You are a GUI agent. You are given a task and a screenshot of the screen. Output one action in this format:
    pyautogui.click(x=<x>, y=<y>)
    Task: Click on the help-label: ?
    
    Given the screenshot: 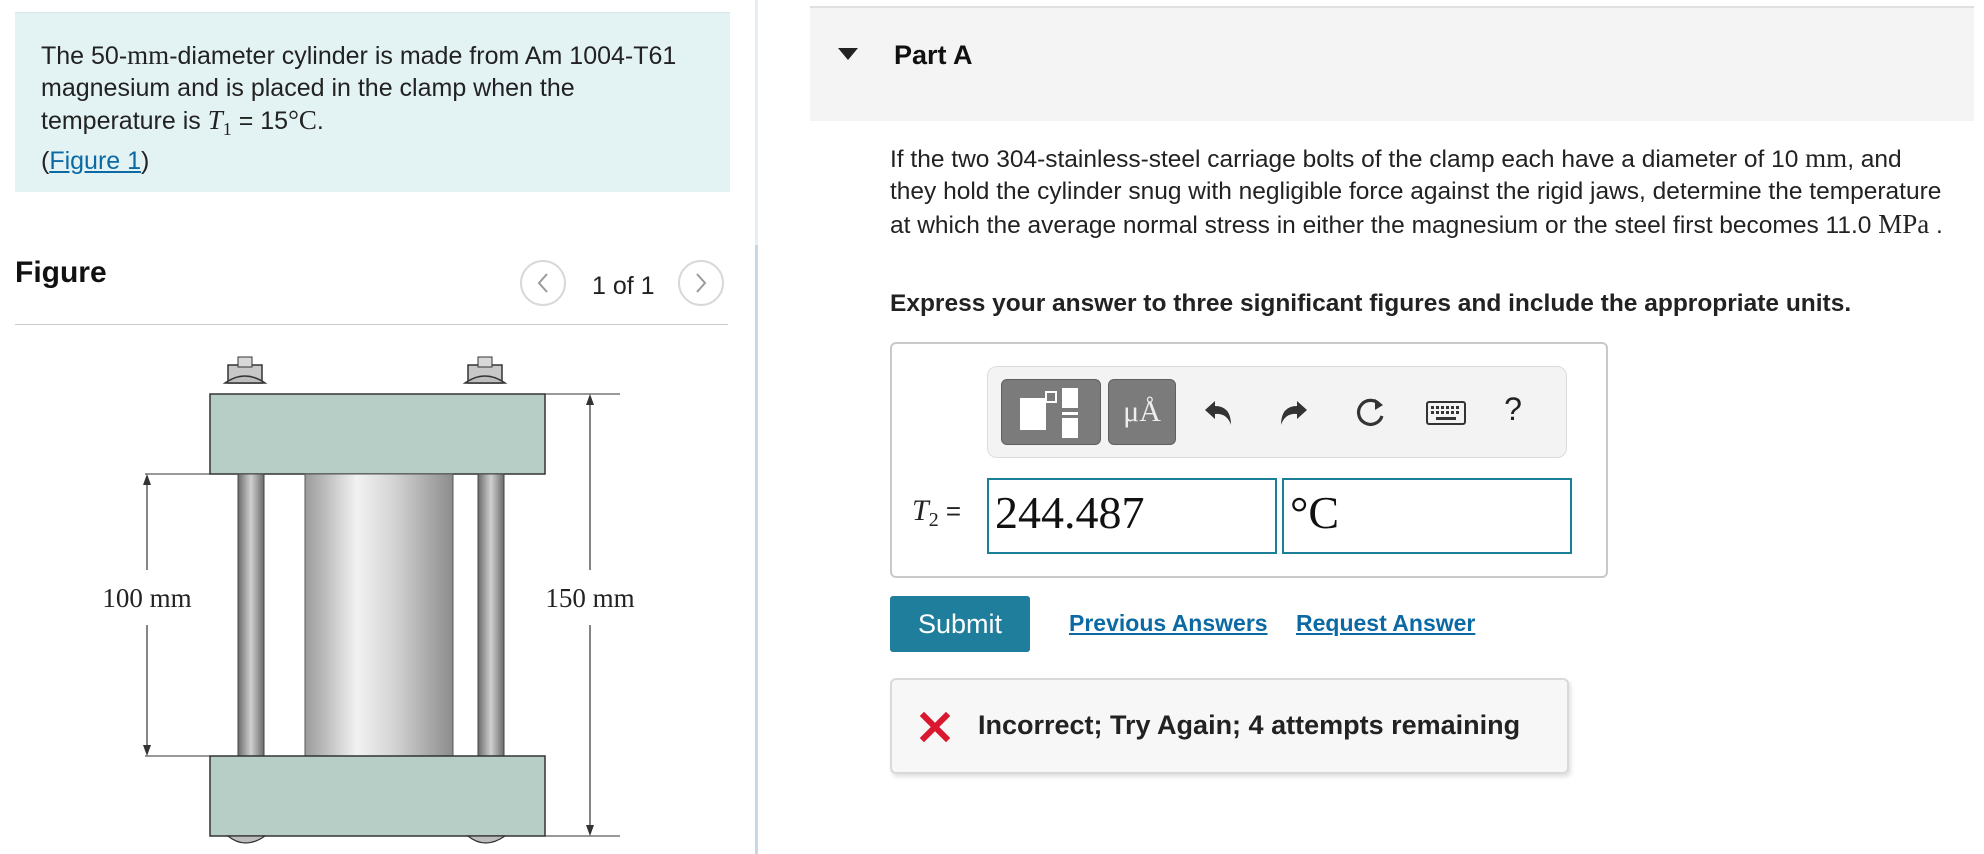 What is the action you would take?
    pyautogui.click(x=1513, y=408)
    